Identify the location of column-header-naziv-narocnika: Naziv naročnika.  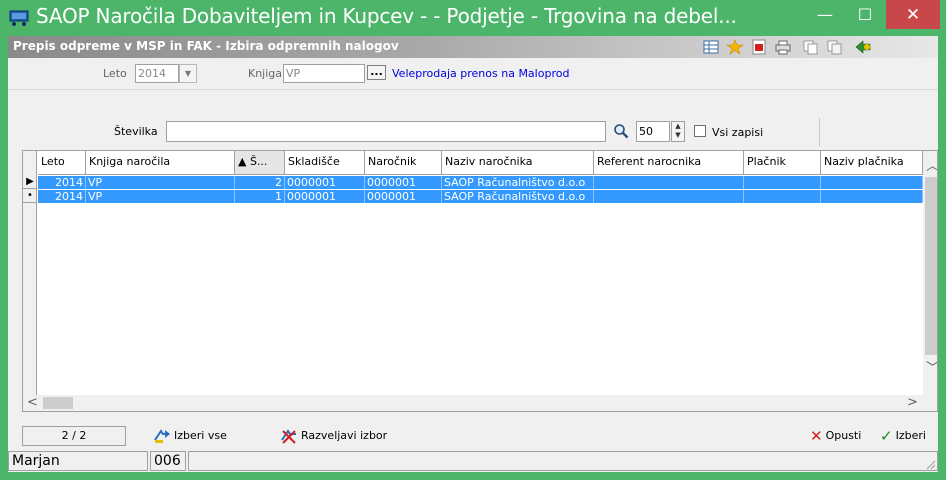
(518, 163).